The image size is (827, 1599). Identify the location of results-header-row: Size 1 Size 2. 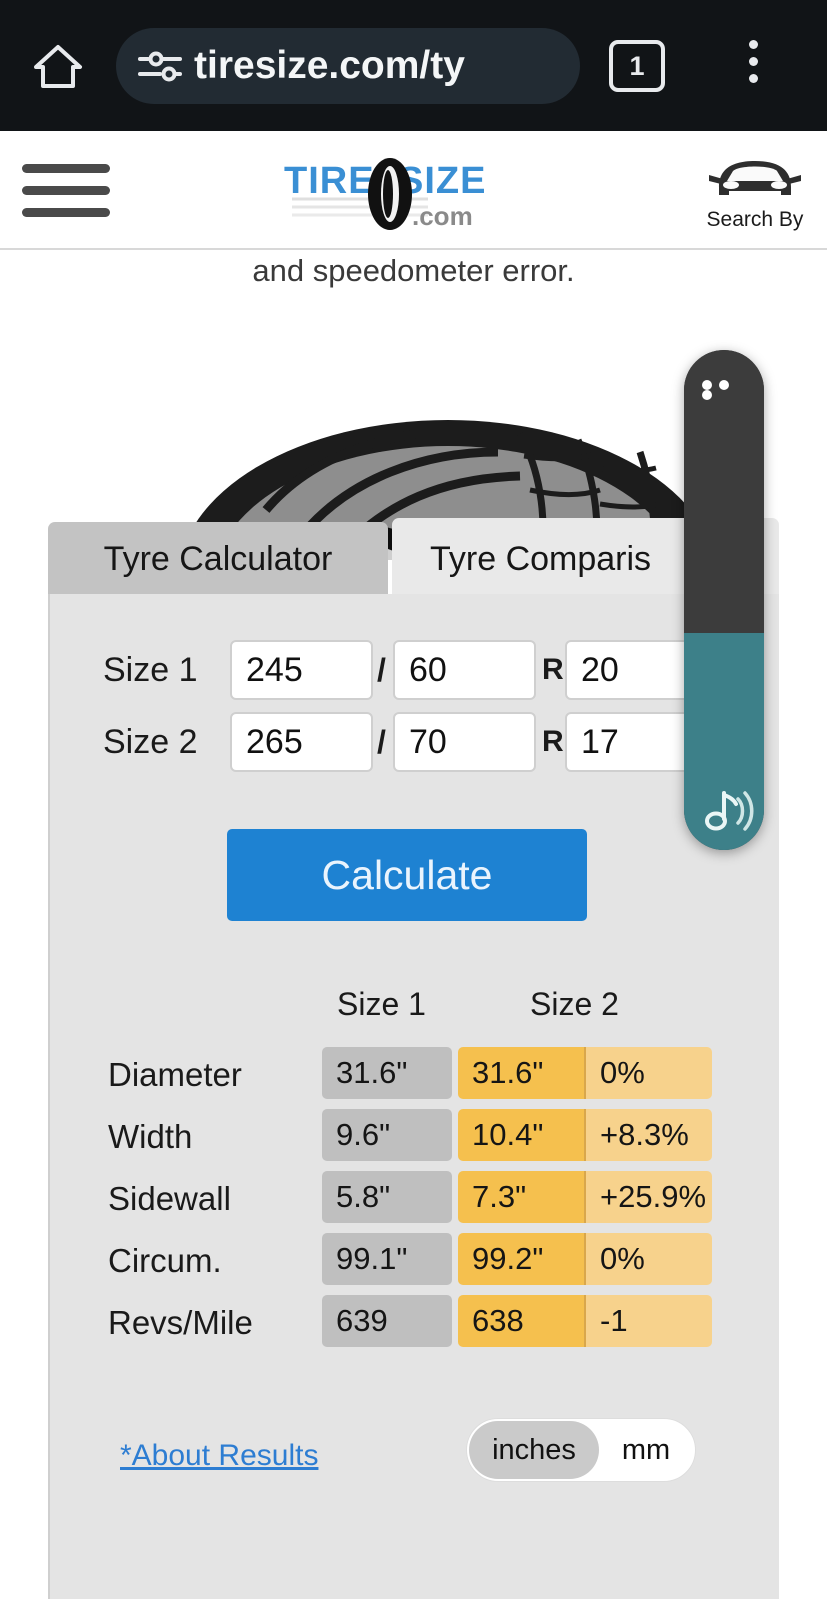
(415, 1010).